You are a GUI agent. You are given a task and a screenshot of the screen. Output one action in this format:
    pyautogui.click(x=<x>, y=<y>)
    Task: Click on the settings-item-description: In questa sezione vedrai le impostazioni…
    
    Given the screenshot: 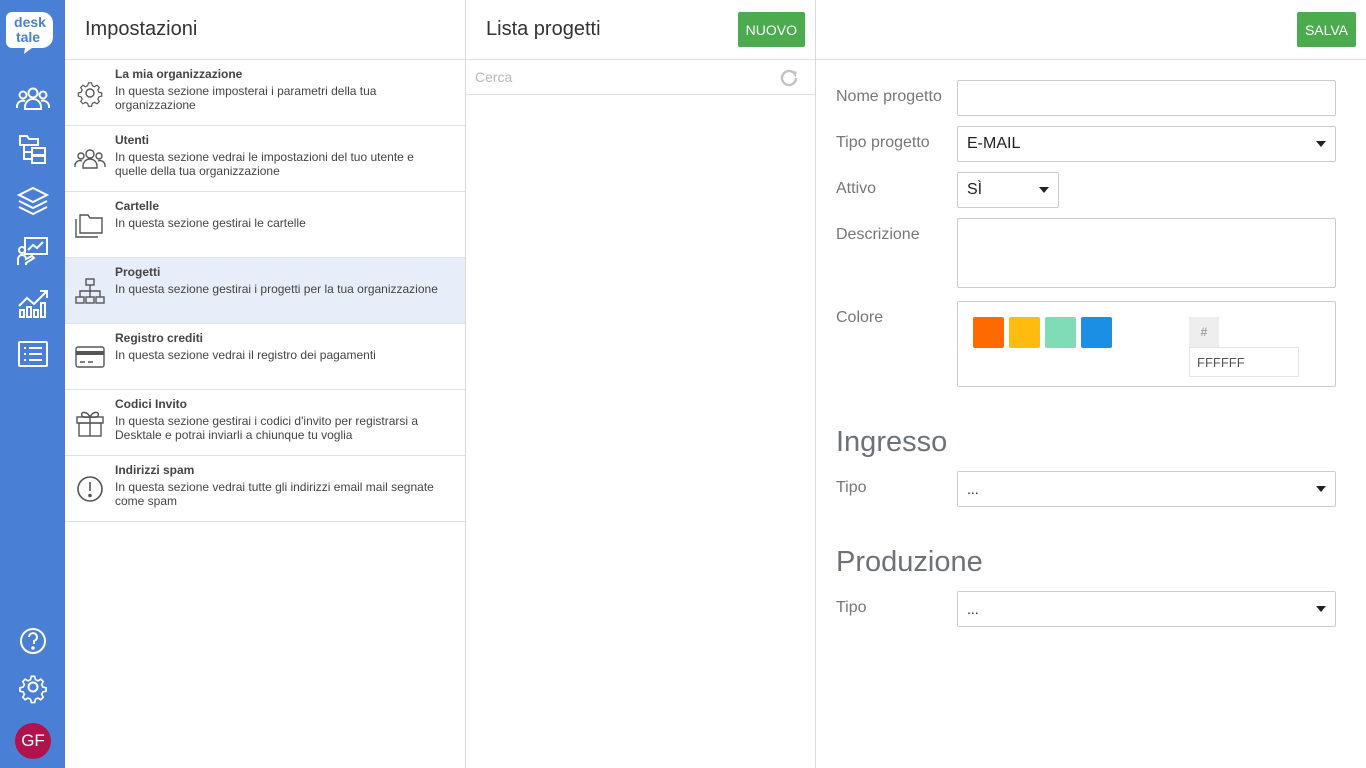 What is the action you would take?
    pyautogui.click(x=264, y=164)
    